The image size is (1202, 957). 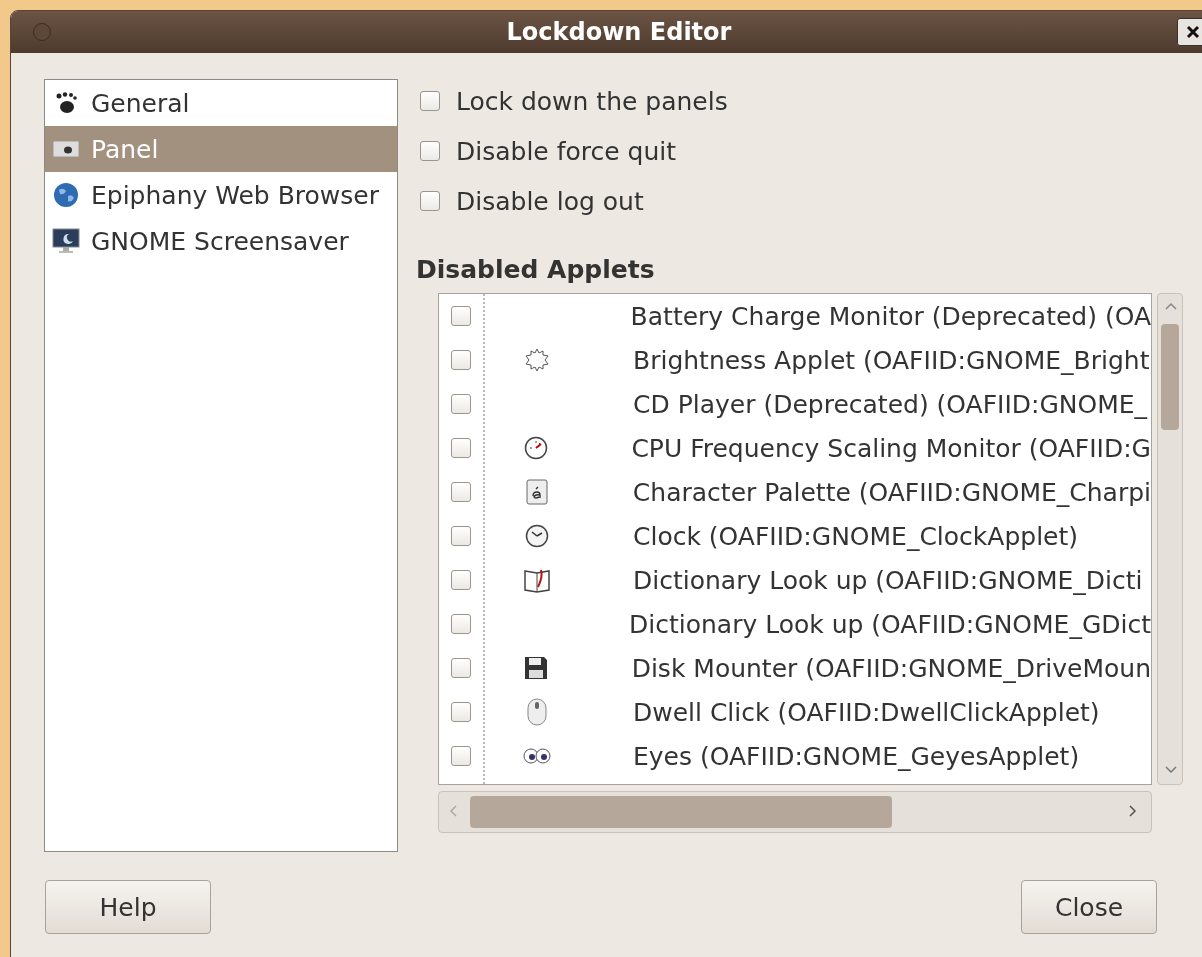 What do you see at coordinates (856, 536) in the screenshot?
I see `applet-name: Clock (OAFIID:GNOME_ClockApplet)` at bounding box center [856, 536].